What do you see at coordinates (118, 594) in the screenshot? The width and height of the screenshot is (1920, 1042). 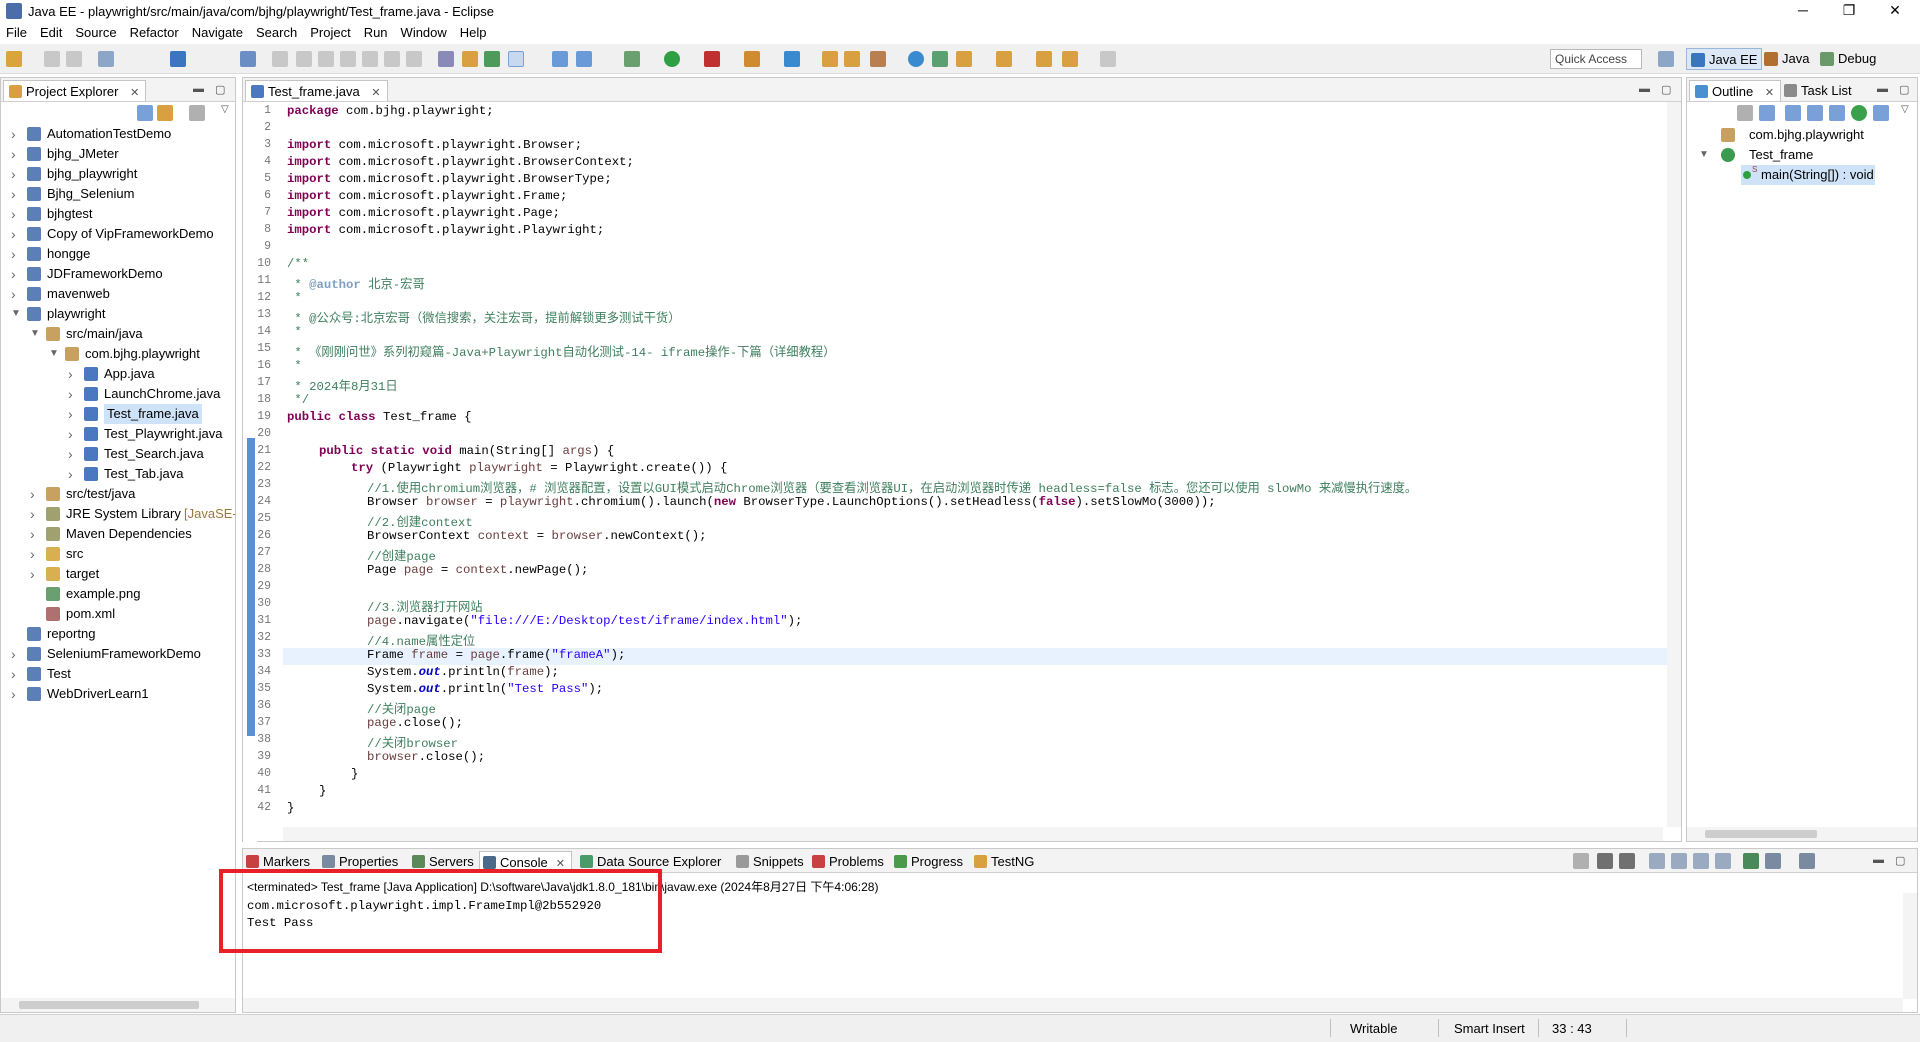 I see `tree-item: example.png` at bounding box center [118, 594].